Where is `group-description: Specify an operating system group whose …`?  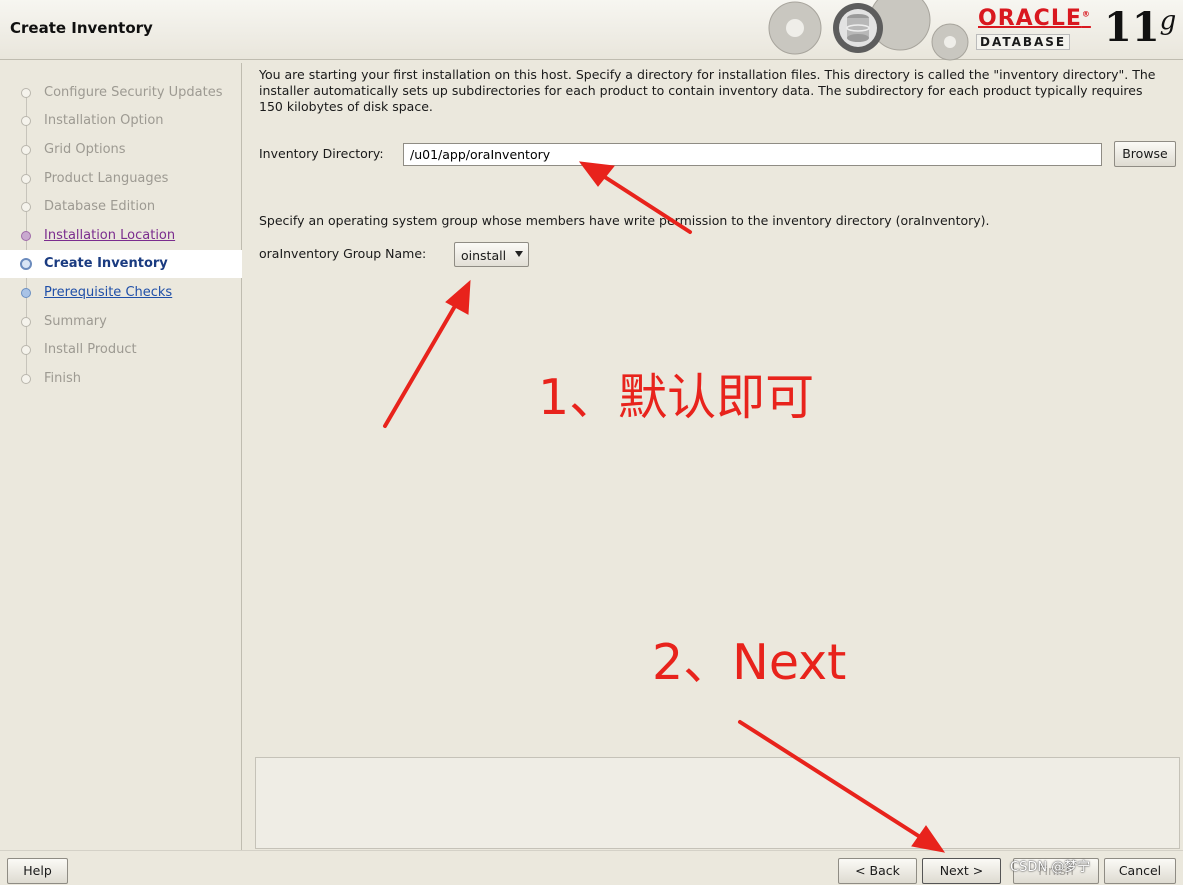
group-description: Specify an operating system group whose … is located at coordinates (624, 220).